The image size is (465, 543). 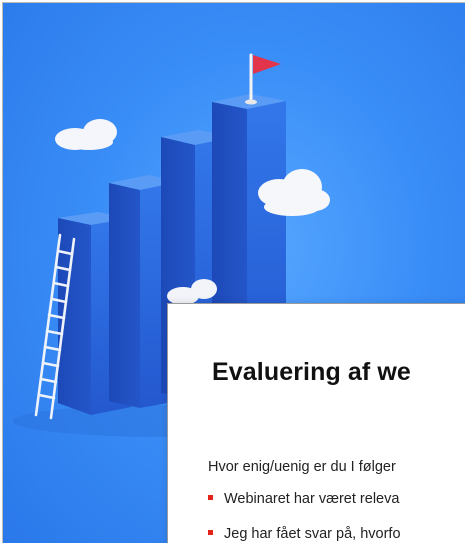 I want to click on list-item: Webinaret har været releva, so click(x=303, y=499).